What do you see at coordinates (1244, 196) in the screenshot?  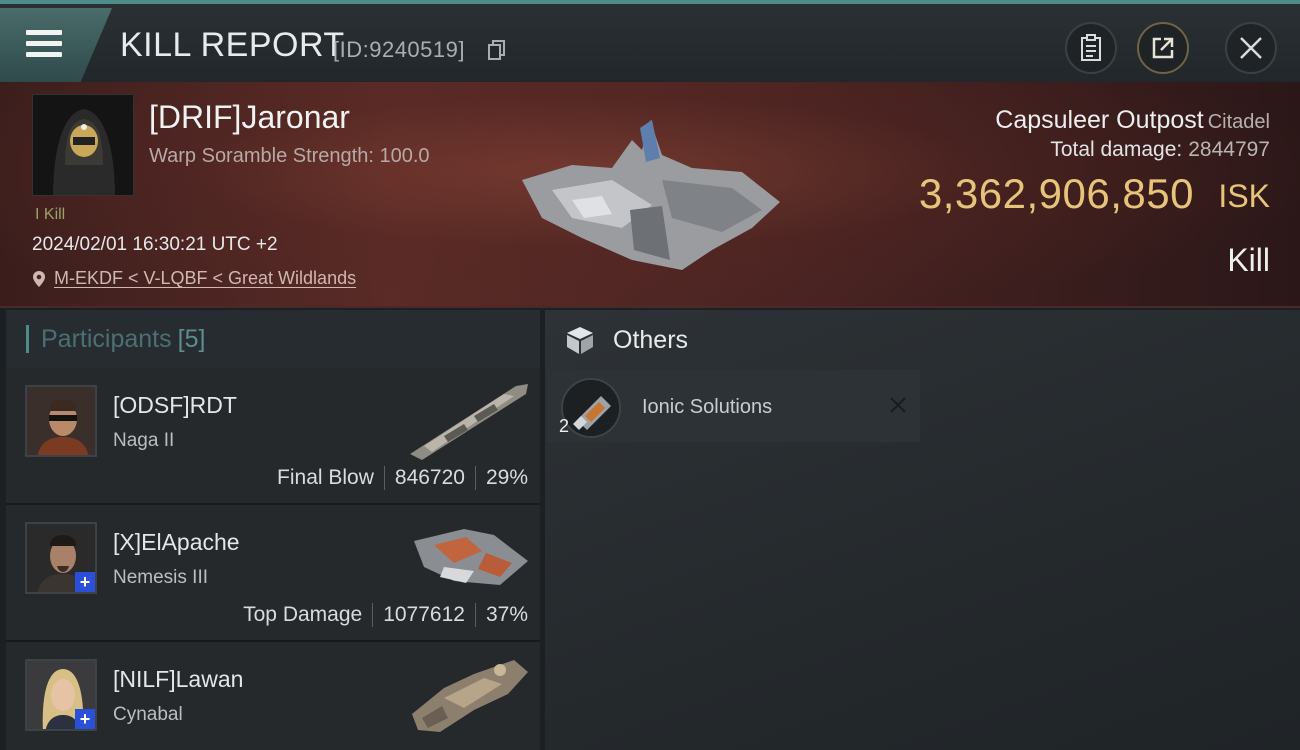 I see `isk-unit: ISK` at bounding box center [1244, 196].